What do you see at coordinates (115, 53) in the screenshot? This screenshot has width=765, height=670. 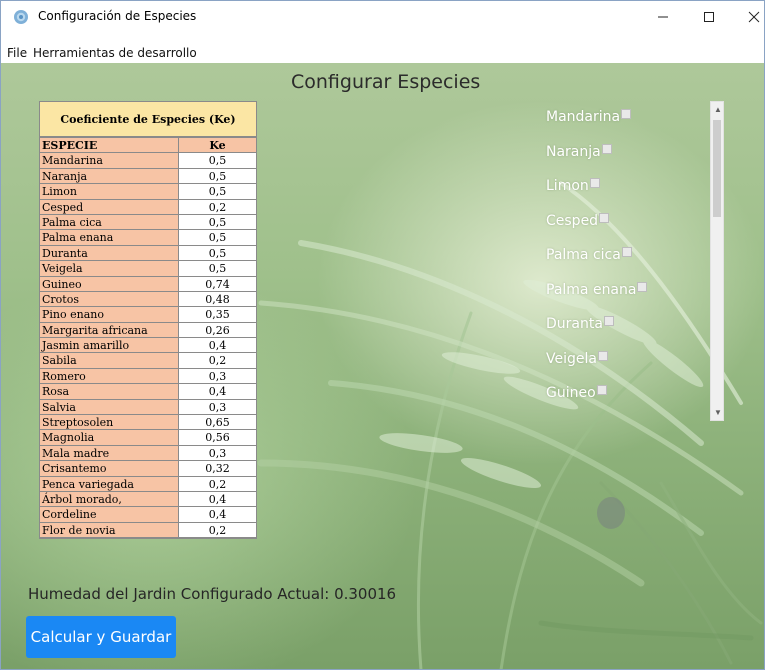 I see `menu-developer-tools: Herramientas de desarrollo` at bounding box center [115, 53].